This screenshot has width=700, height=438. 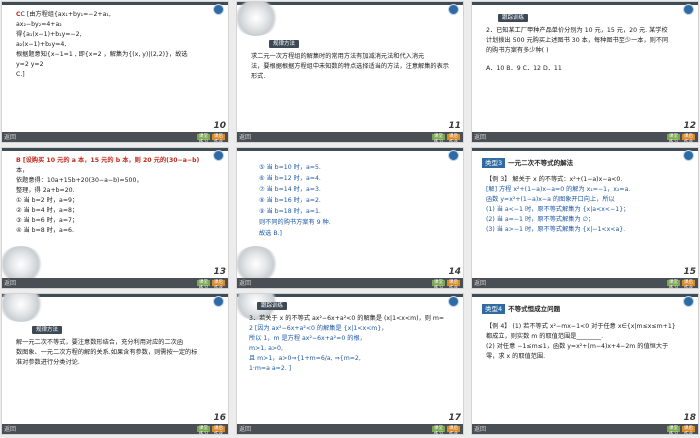 What do you see at coordinates (689, 418) in the screenshot?
I see `slide-number: 18` at bounding box center [689, 418].